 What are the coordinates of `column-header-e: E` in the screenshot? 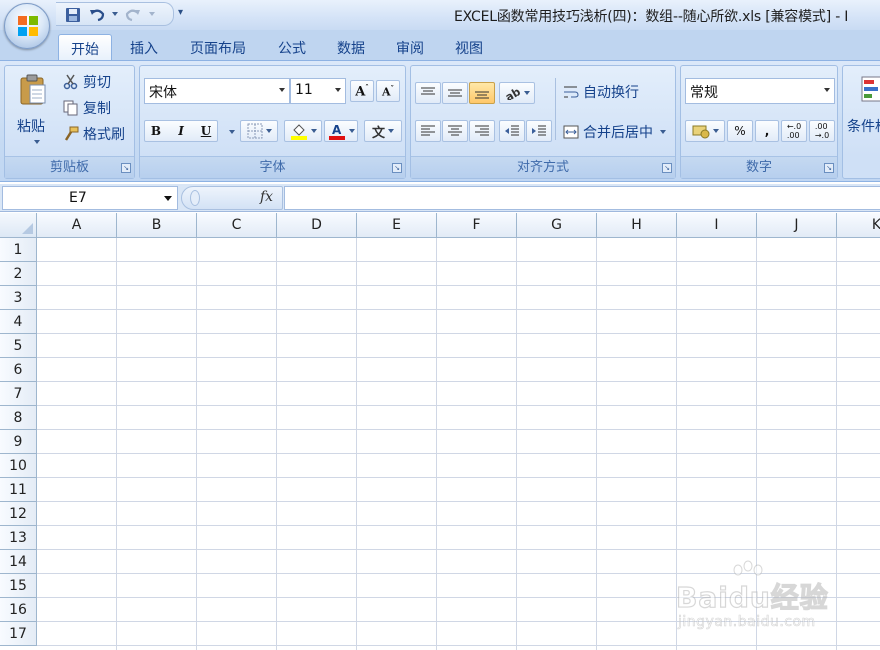 It's located at (397, 225).